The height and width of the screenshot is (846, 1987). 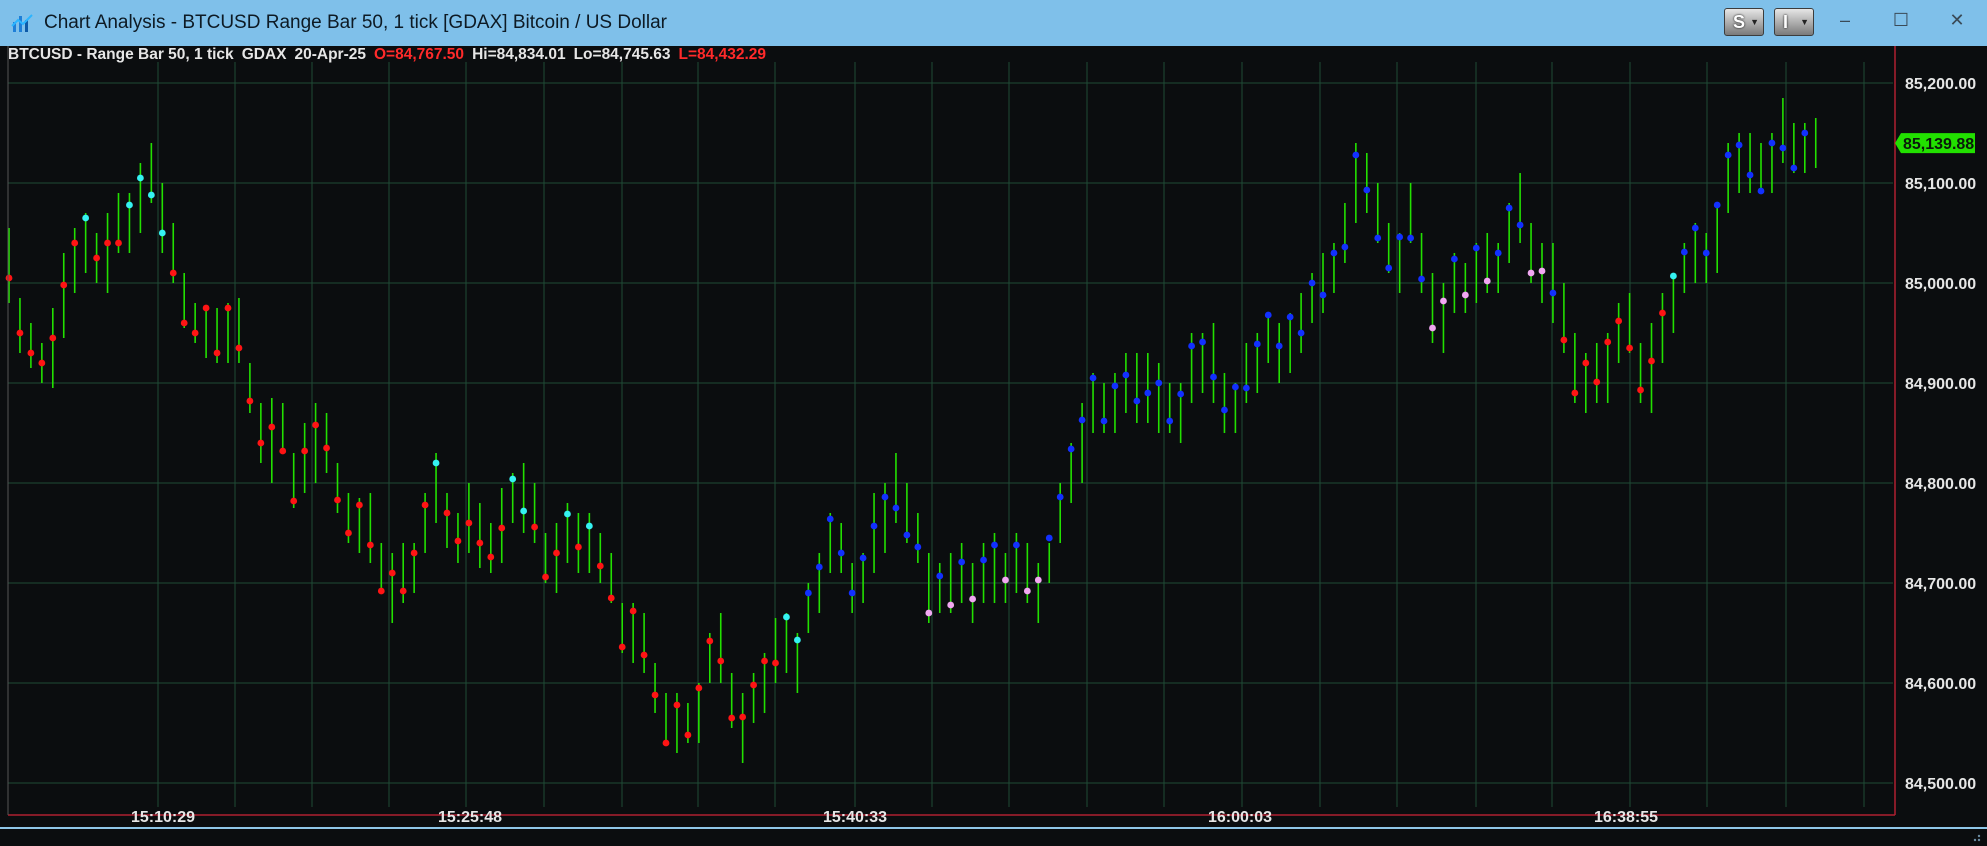 I want to click on indicator-button: I ▼, so click(x=1794, y=22).